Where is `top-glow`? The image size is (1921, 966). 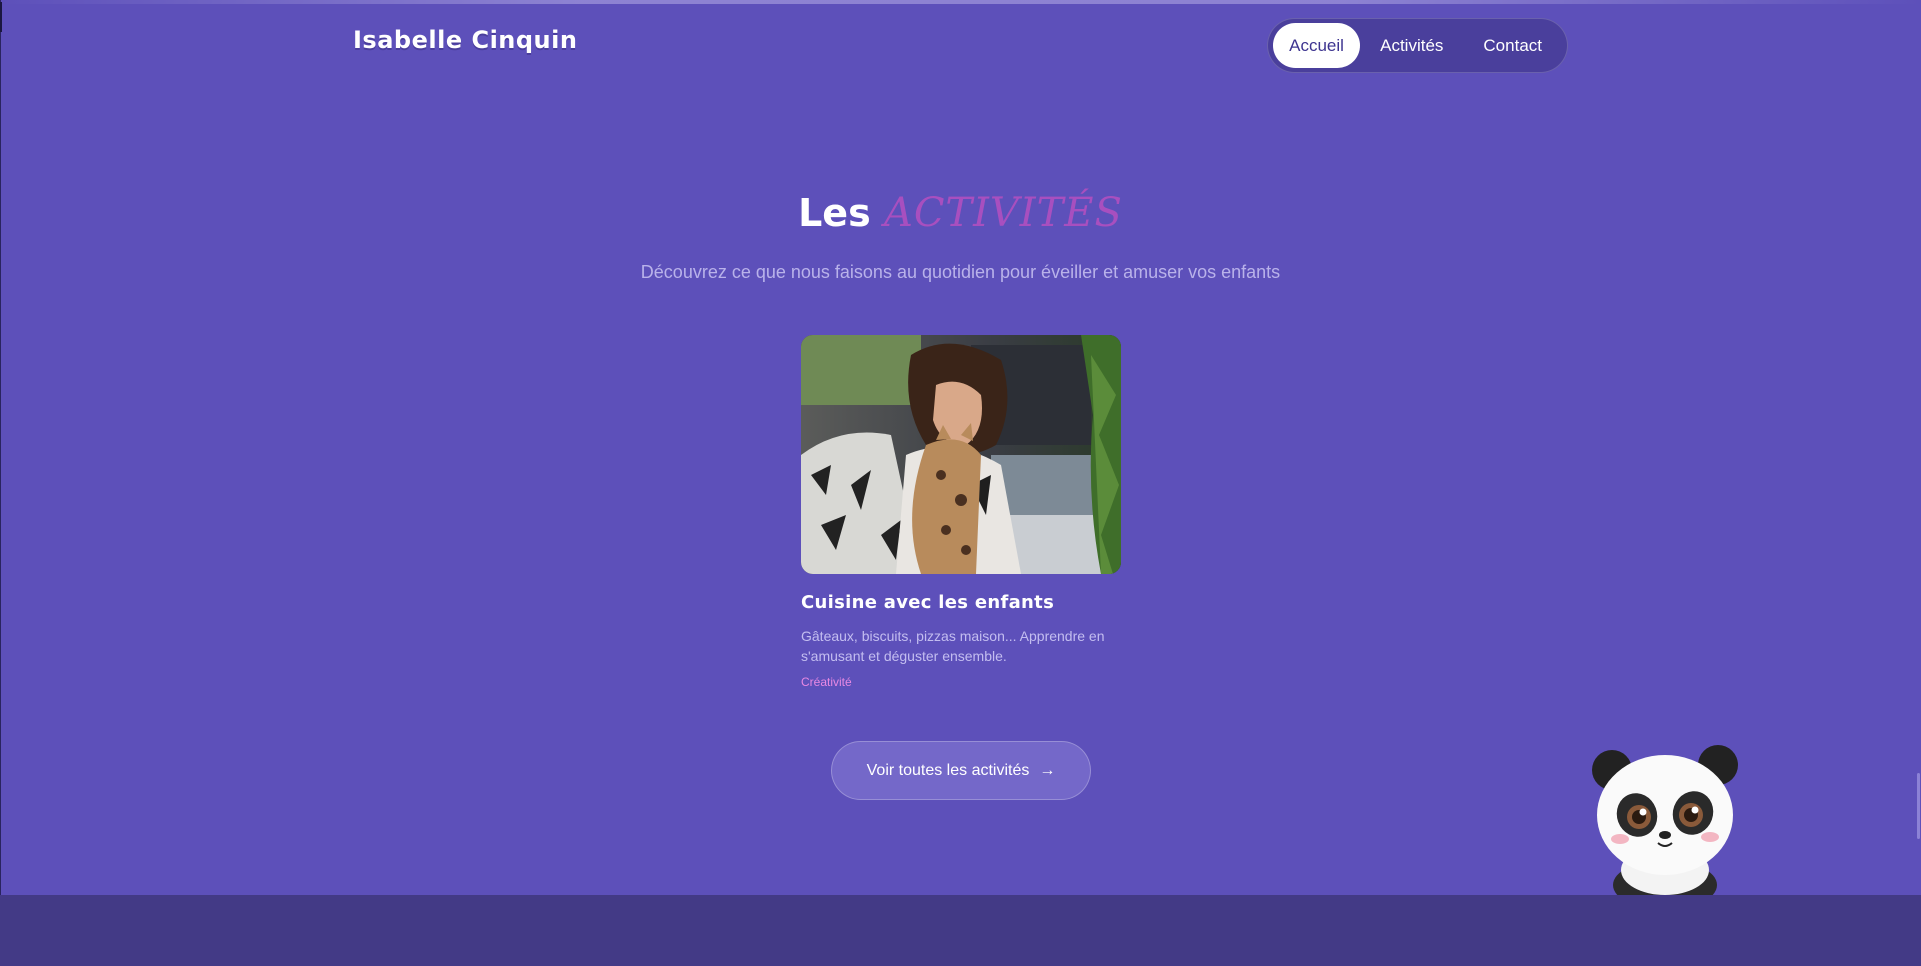 top-glow is located at coordinates (960, 2).